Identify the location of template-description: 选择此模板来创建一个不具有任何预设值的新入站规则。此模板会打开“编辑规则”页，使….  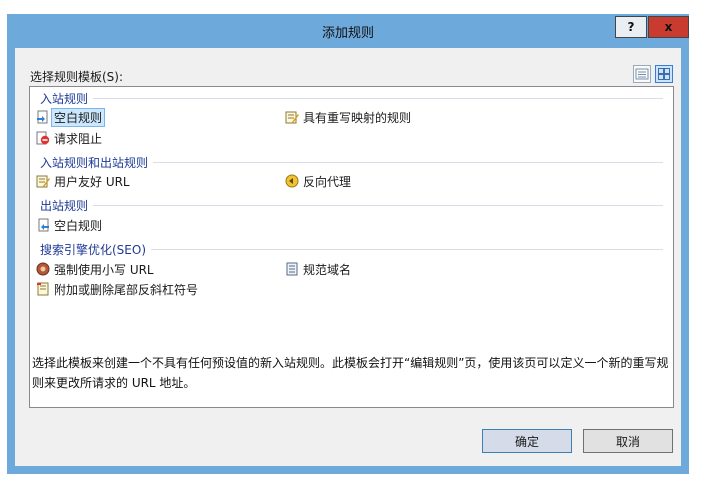
(351, 379).